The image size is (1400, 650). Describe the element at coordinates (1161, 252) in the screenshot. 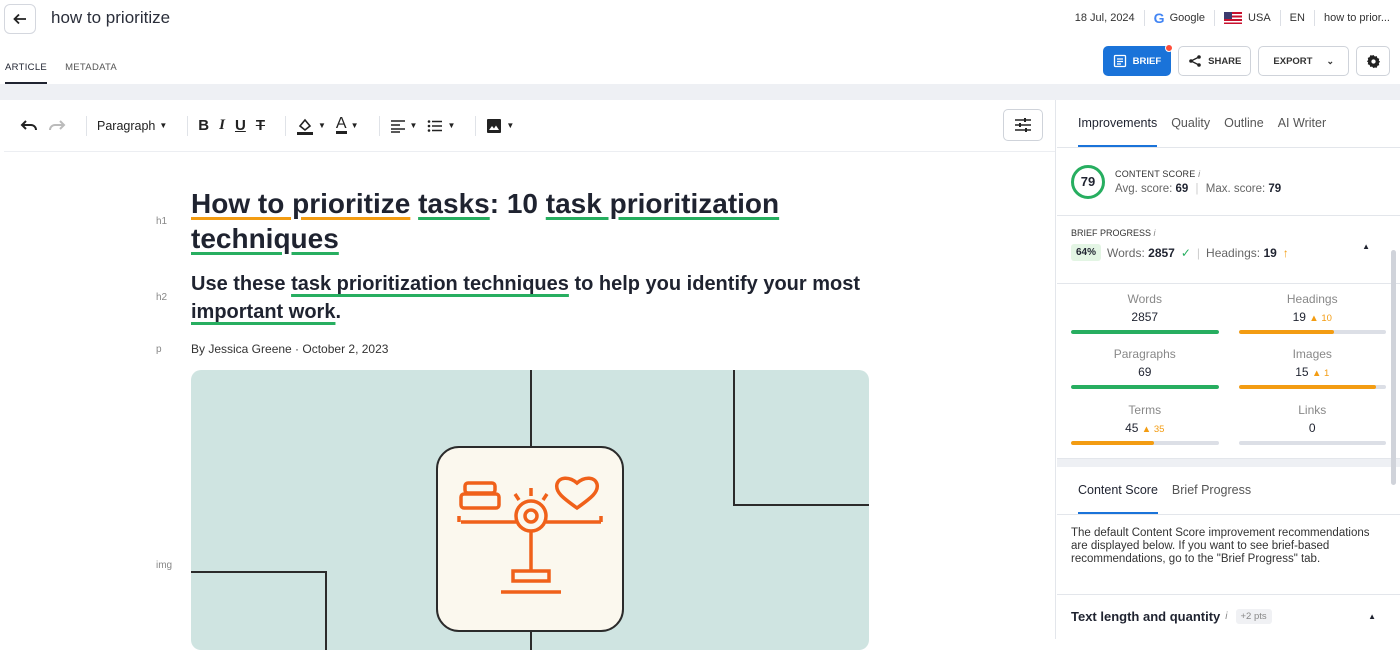

I see `bp-words-value: 2857` at that location.